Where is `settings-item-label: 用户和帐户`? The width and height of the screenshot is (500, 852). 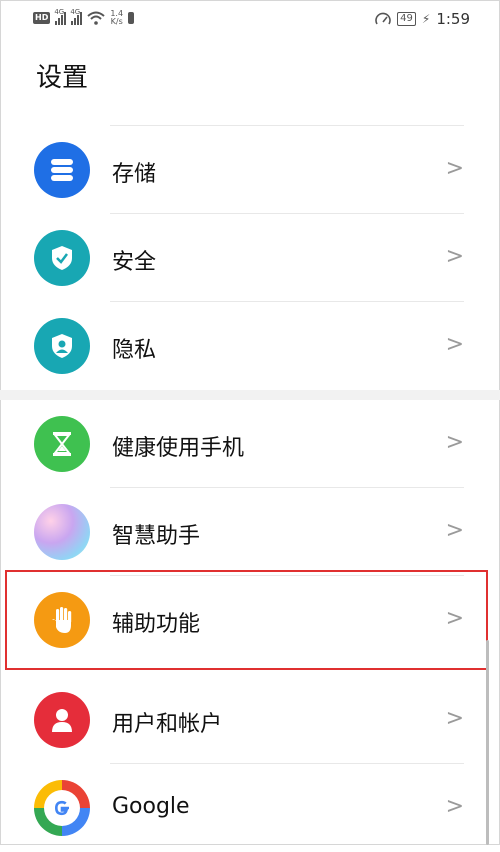 settings-item-label: 用户和帐户 is located at coordinates (167, 724).